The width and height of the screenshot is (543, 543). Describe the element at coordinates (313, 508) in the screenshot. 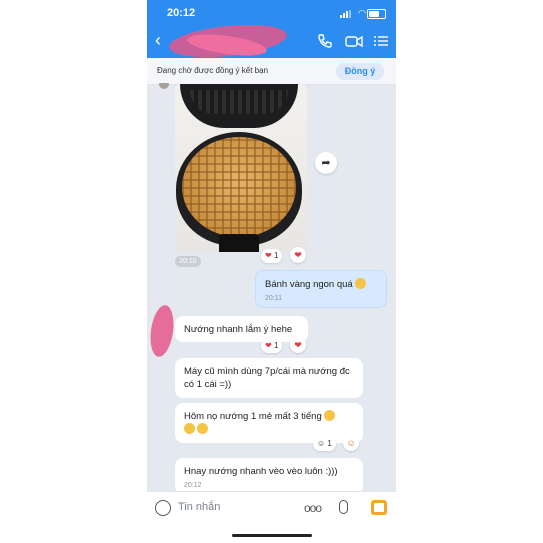

I see `more-options-icon: ooo` at that location.